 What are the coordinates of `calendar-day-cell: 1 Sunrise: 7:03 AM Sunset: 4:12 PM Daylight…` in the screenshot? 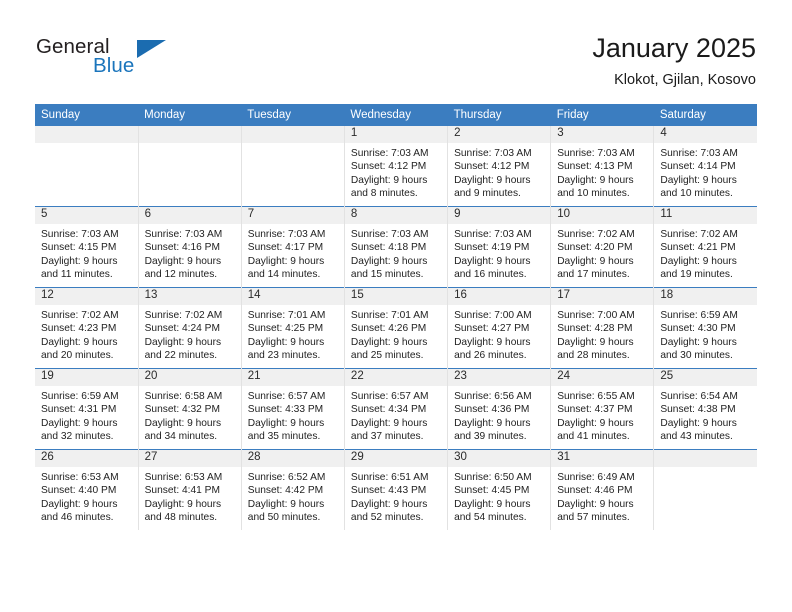 It's located at (396, 166).